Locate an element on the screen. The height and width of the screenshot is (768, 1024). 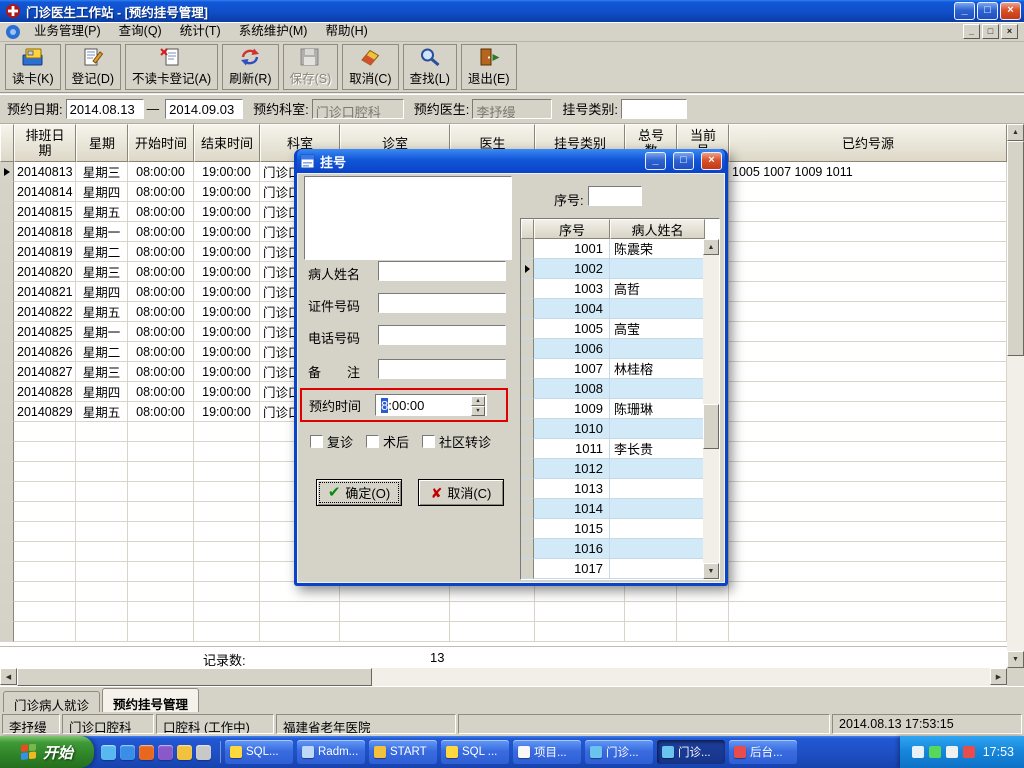
horizontal-scroll-thumb is located at coordinates (194, 677).